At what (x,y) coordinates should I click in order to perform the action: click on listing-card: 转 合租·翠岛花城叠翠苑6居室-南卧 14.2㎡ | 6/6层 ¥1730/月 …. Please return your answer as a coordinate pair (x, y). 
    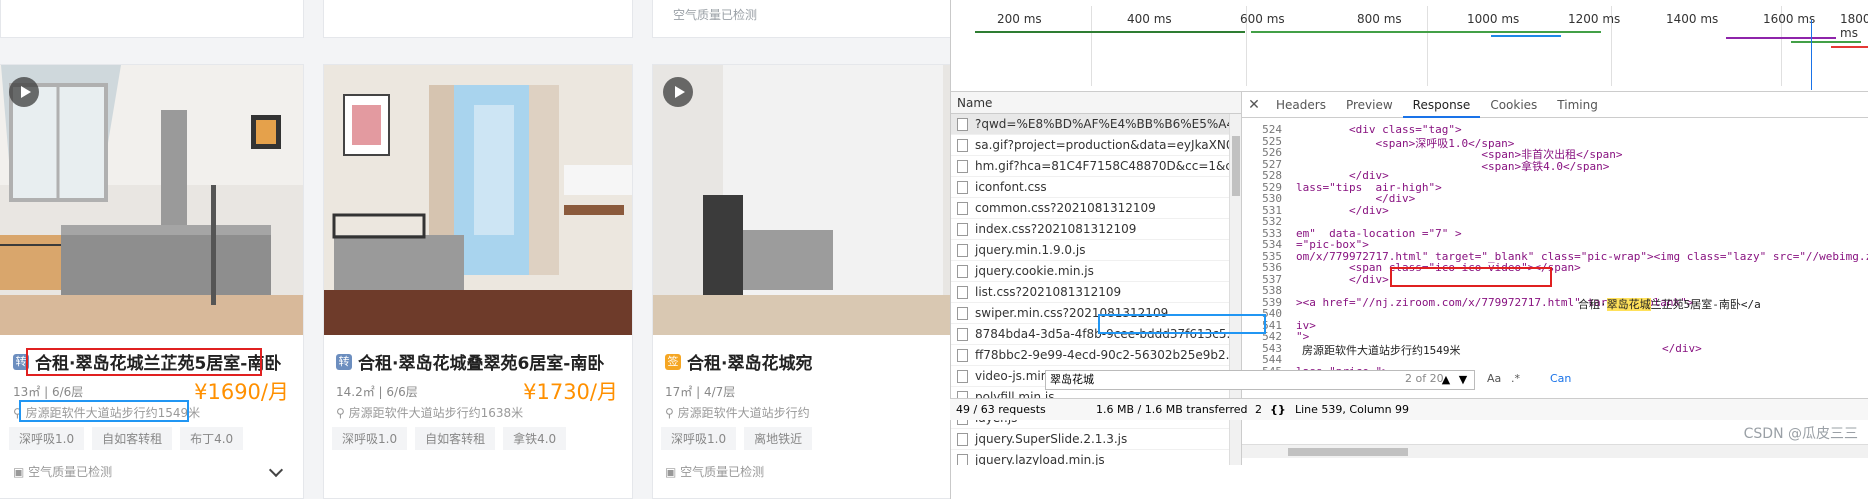
    Looking at the image, I should click on (478, 281).